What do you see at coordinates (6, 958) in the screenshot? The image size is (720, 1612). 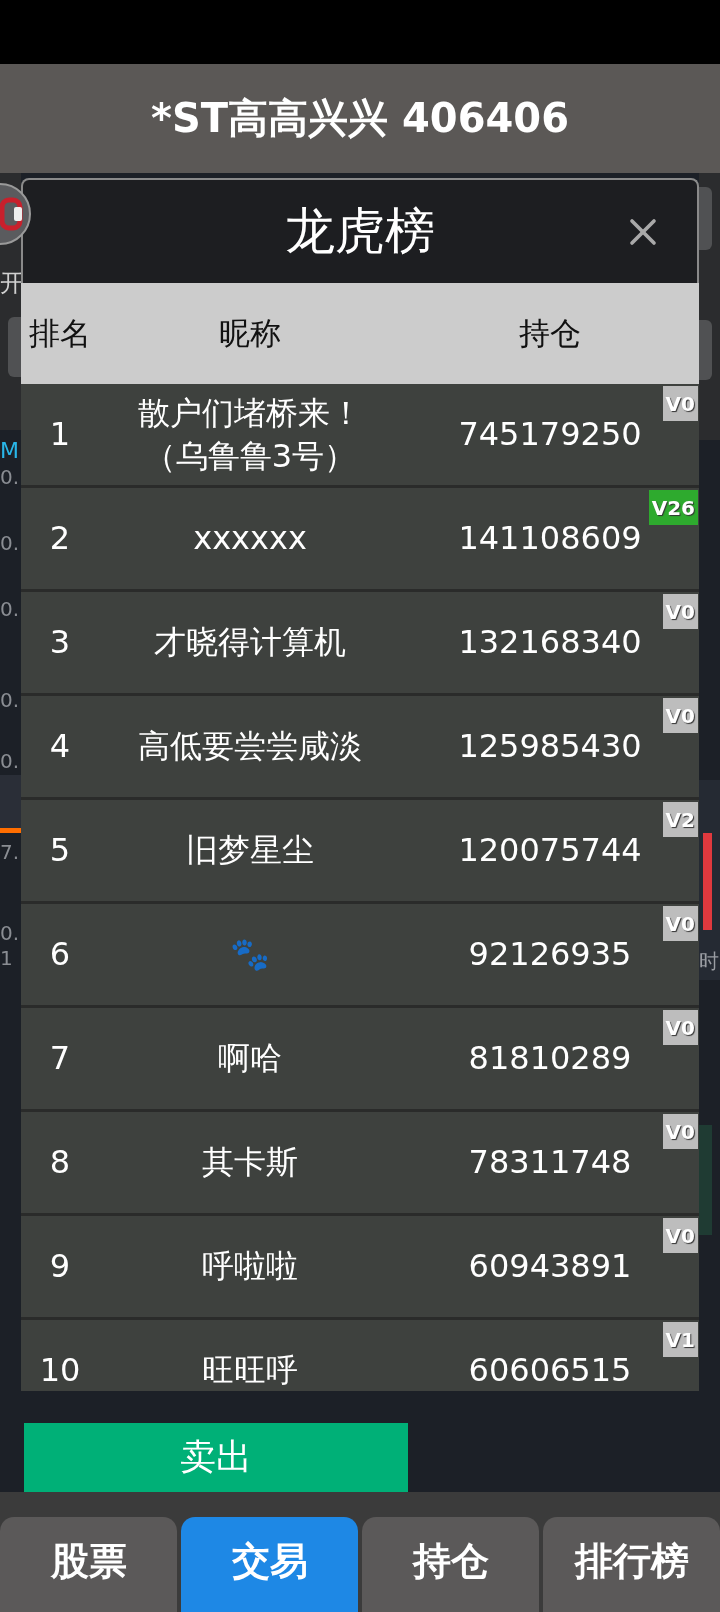 I see `axis-label: 1` at bounding box center [6, 958].